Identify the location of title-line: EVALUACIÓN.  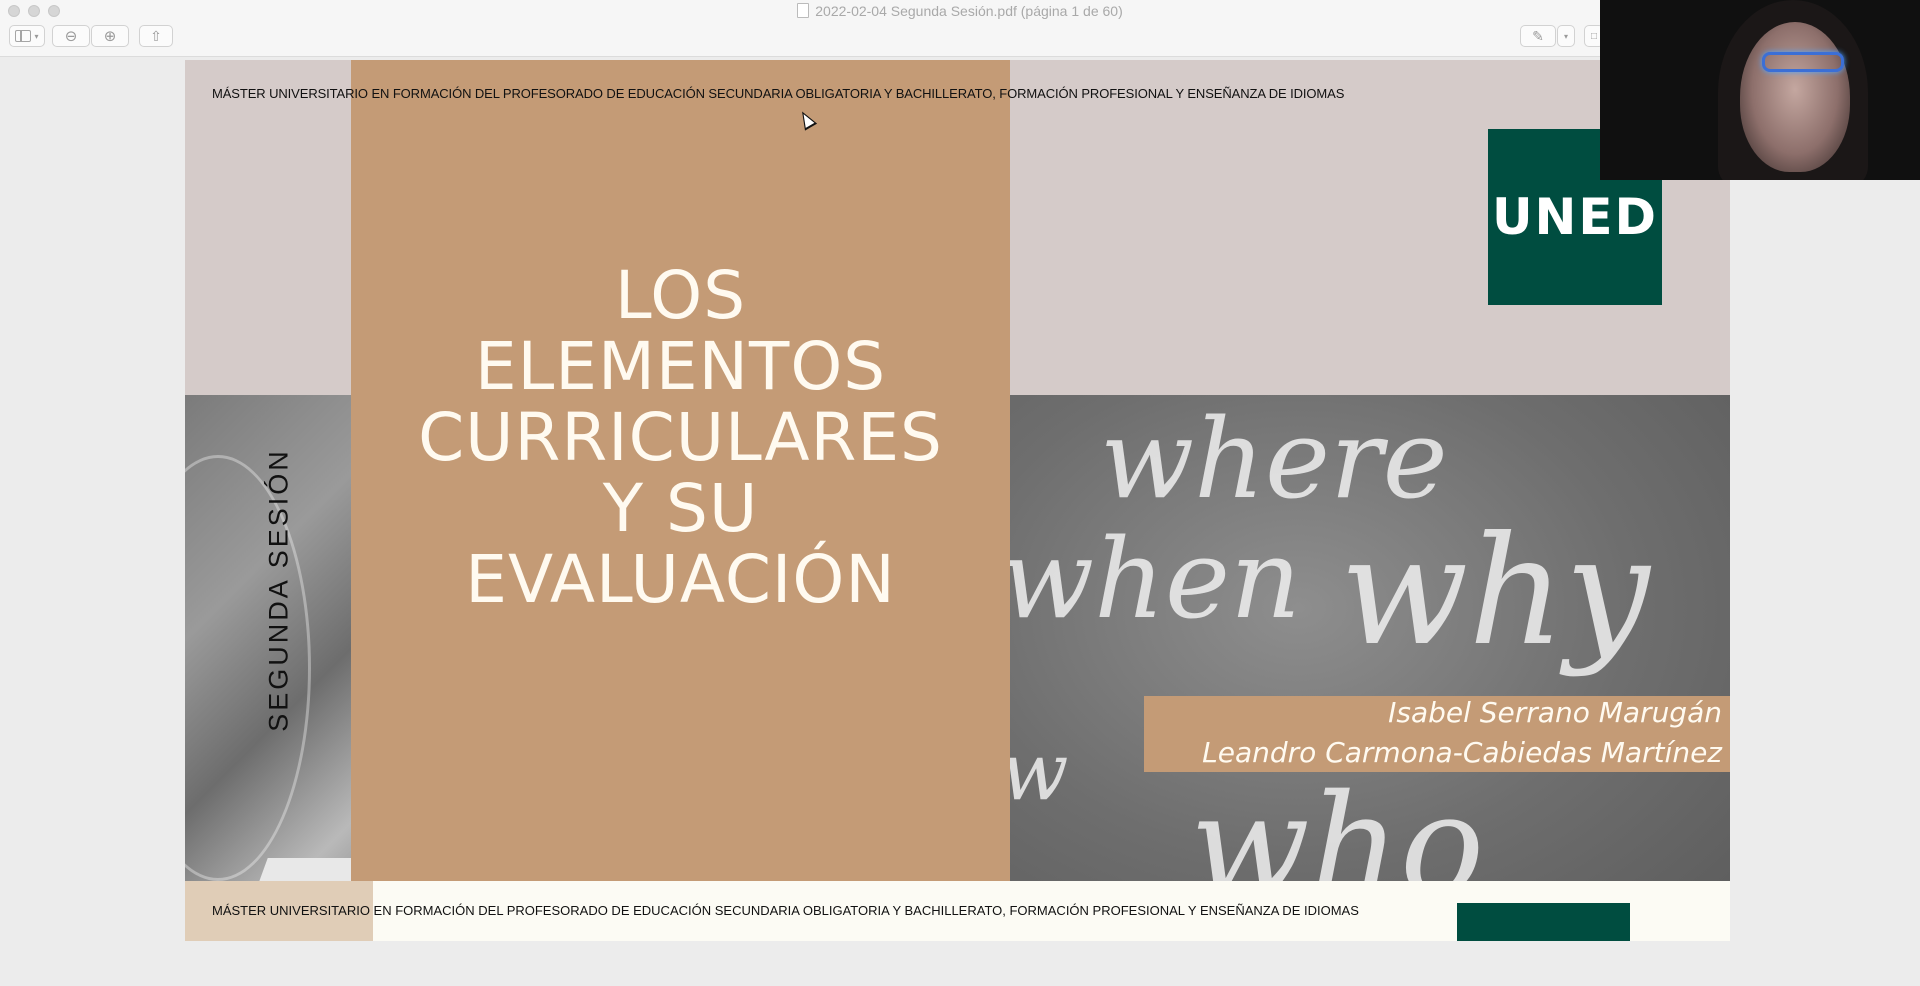
(680, 579).